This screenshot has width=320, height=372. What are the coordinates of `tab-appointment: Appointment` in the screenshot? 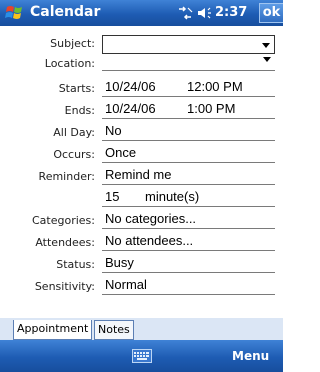 It's located at (53, 330).